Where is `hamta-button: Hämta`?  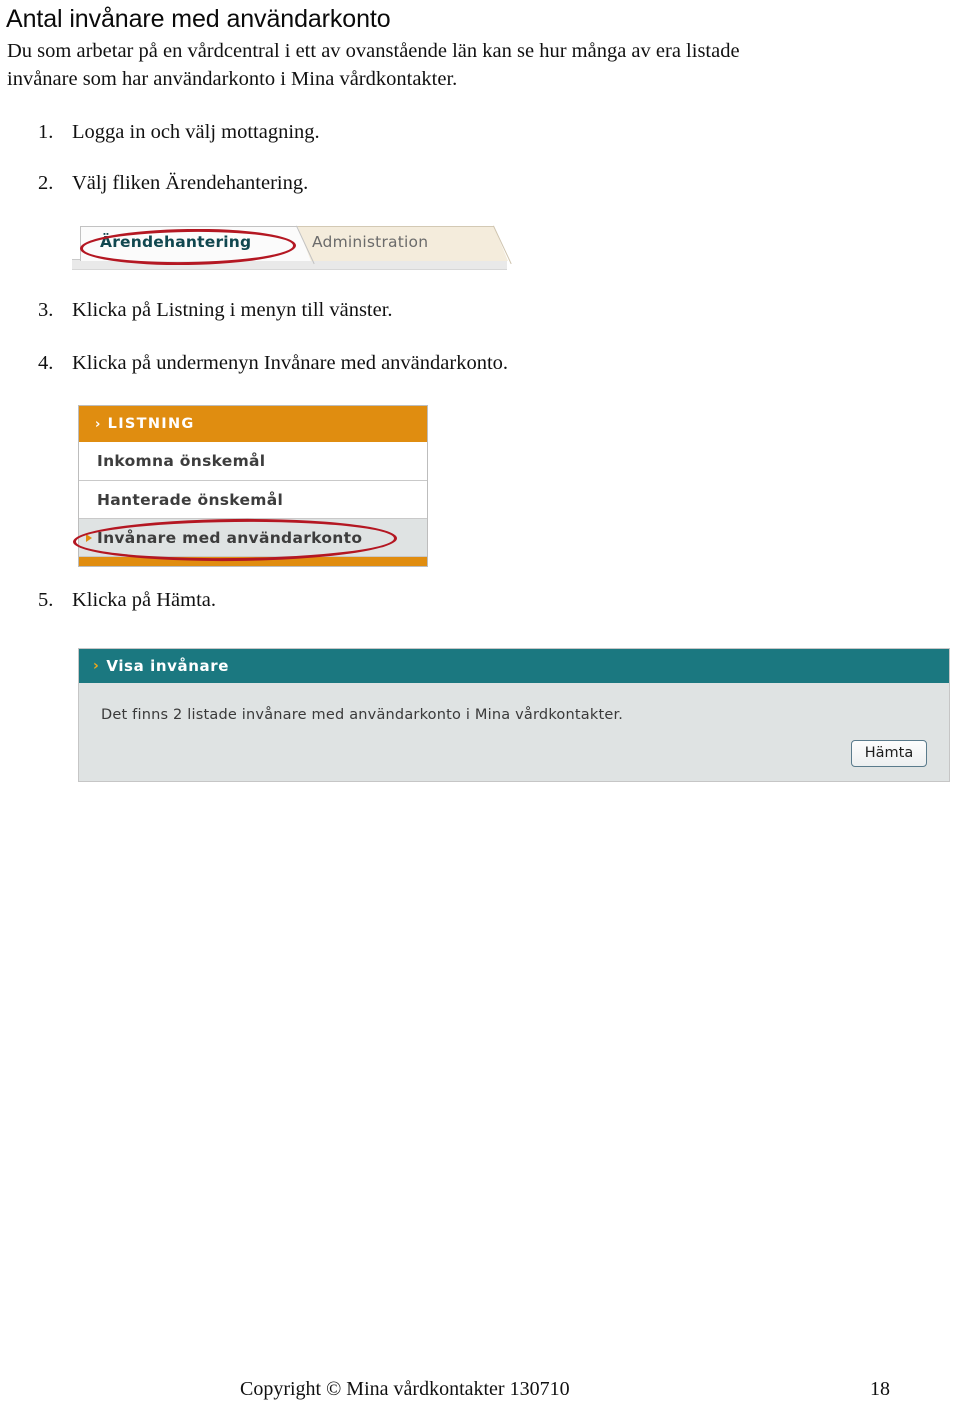
hamta-button: Hämta is located at coordinates (889, 753).